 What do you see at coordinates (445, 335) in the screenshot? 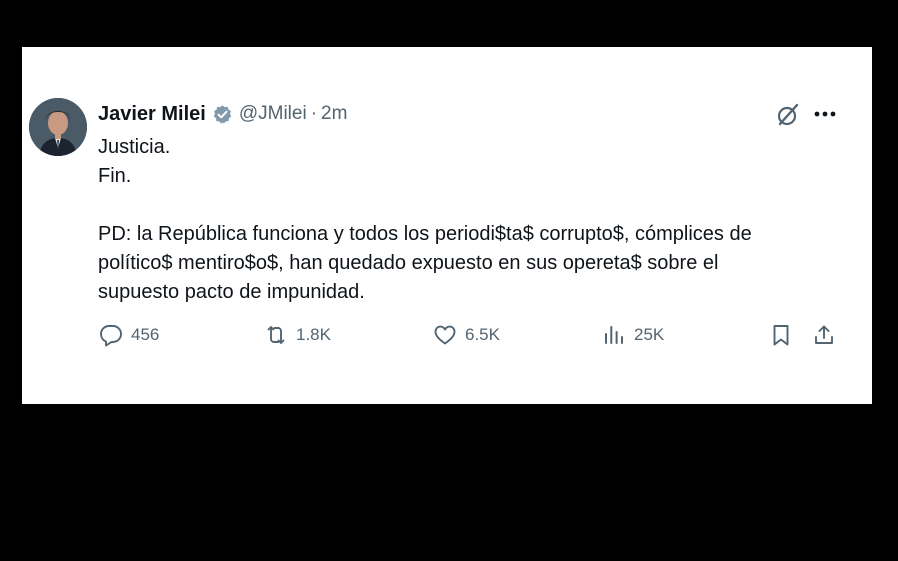
I see `heart-icon` at bounding box center [445, 335].